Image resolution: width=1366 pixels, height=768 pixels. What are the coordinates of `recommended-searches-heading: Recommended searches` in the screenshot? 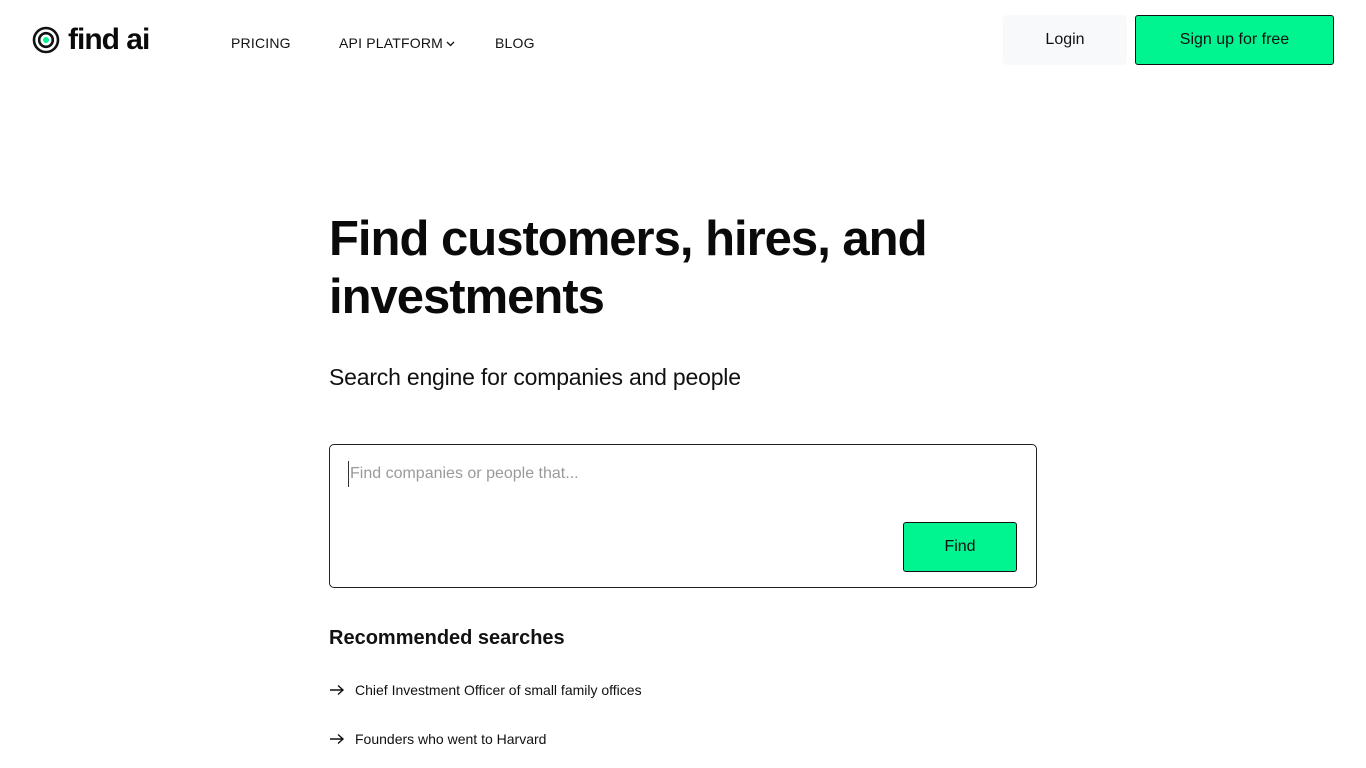 It's located at (447, 638).